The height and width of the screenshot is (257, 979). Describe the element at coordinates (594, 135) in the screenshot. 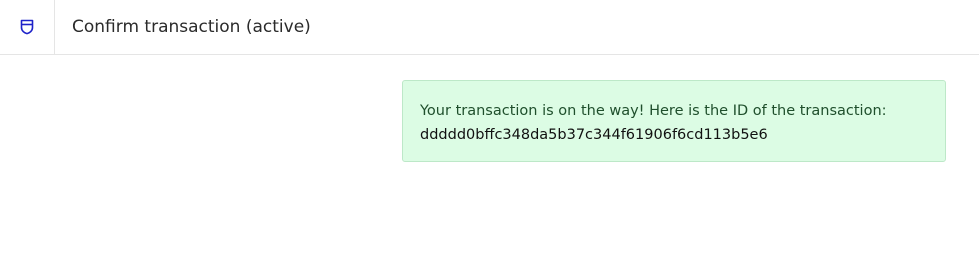

I see `transaction-id: ddddd0bffc348da5b37c344f61906f6cd113b5e6` at that location.